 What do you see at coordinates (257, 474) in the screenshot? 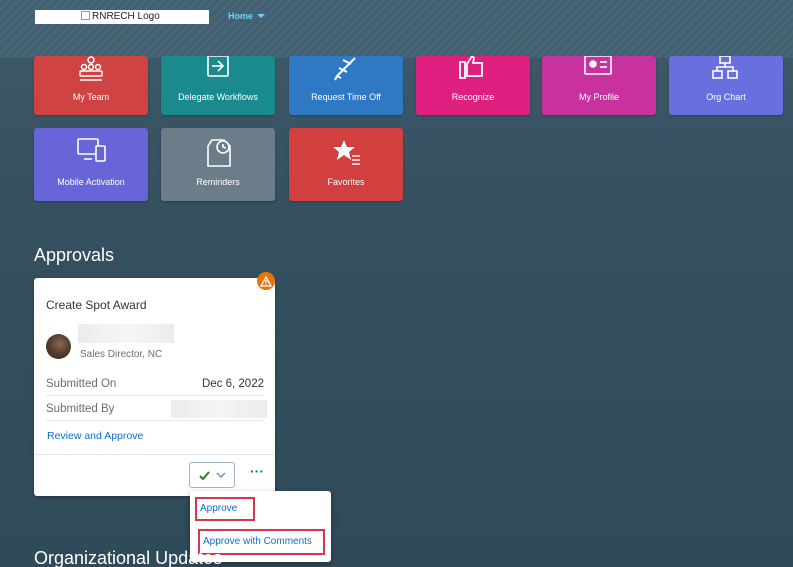
I see `more-options-icon: ···` at bounding box center [257, 474].